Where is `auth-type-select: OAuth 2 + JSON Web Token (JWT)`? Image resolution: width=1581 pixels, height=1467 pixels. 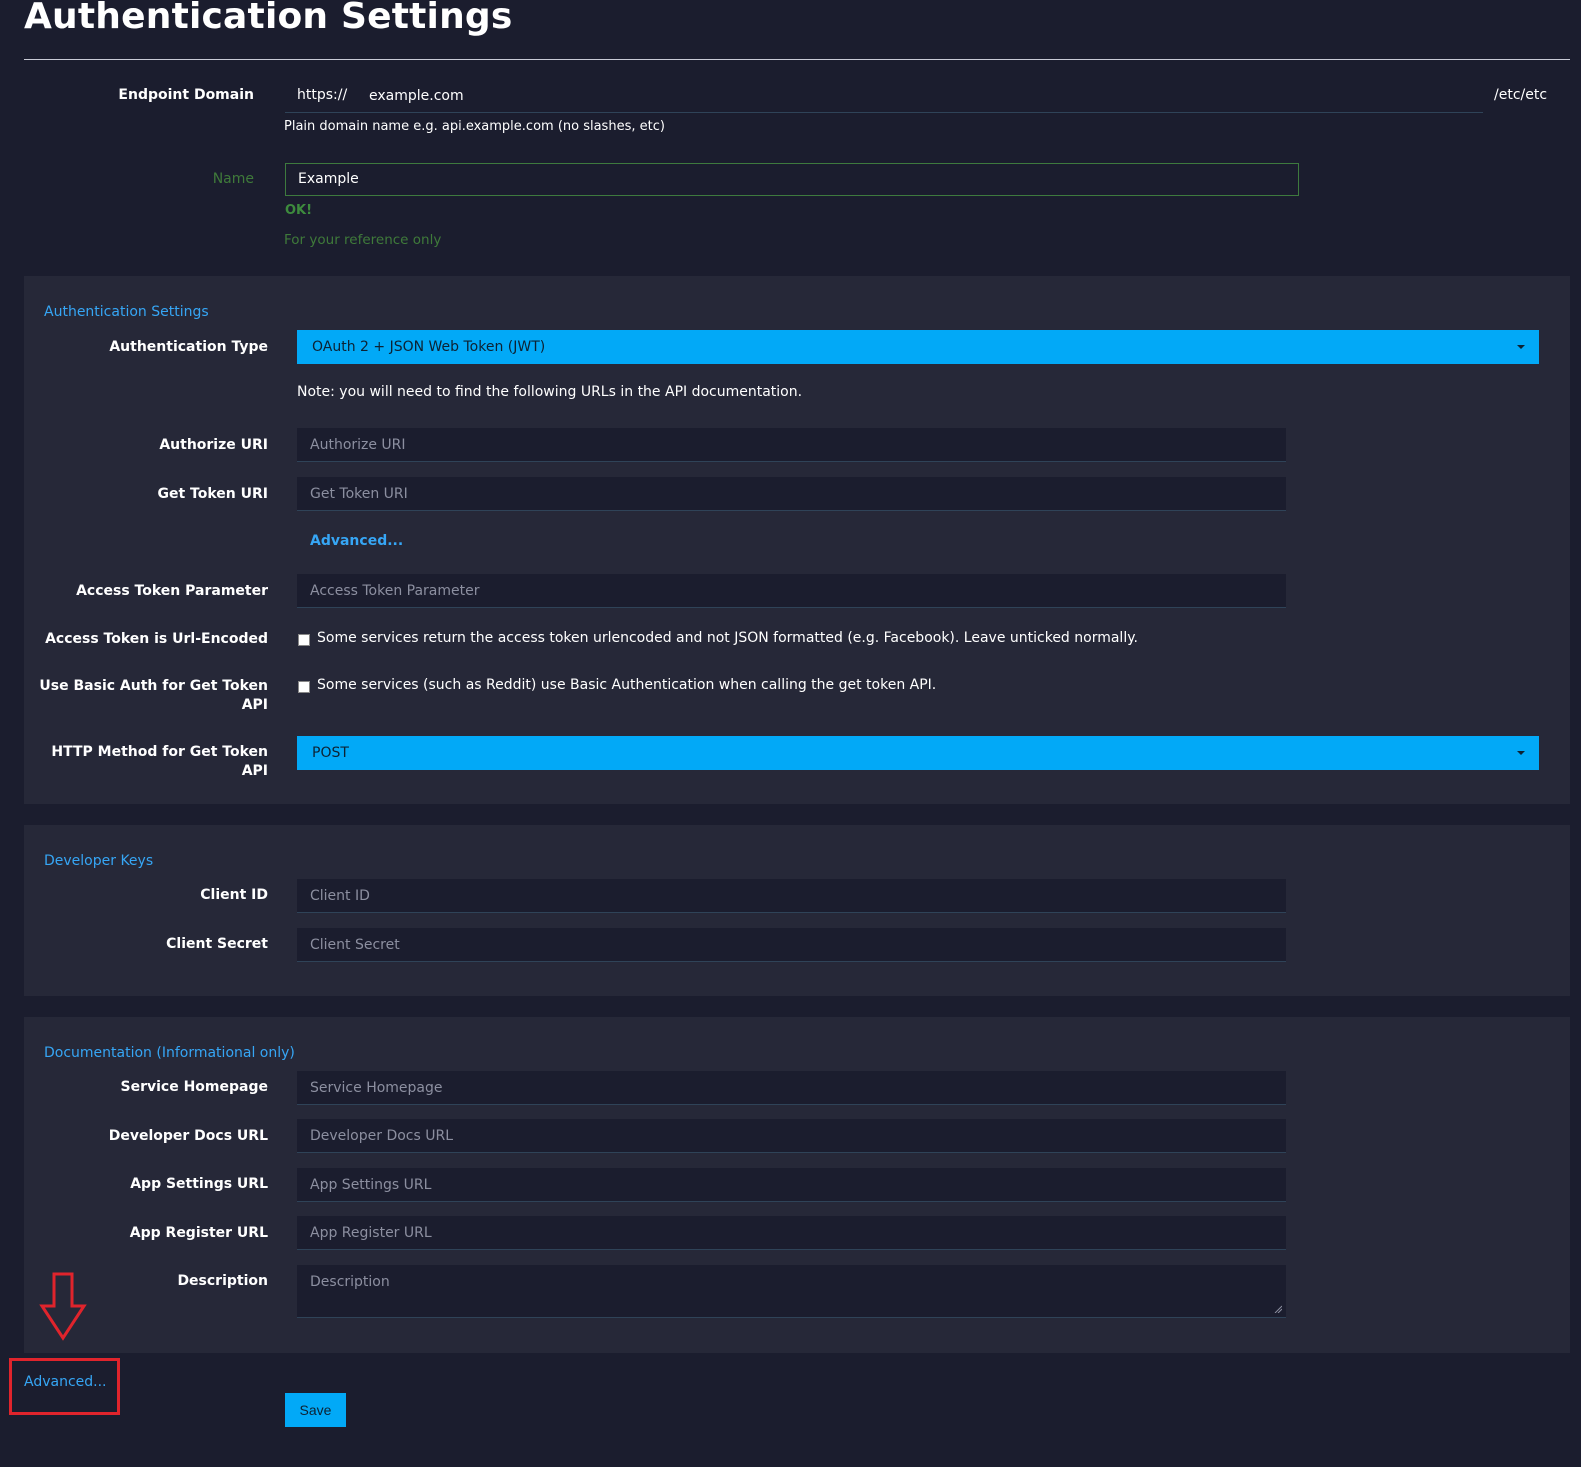
auth-type-select: OAuth 2 + JSON Web Token (JWT) is located at coordinates (918, 347).